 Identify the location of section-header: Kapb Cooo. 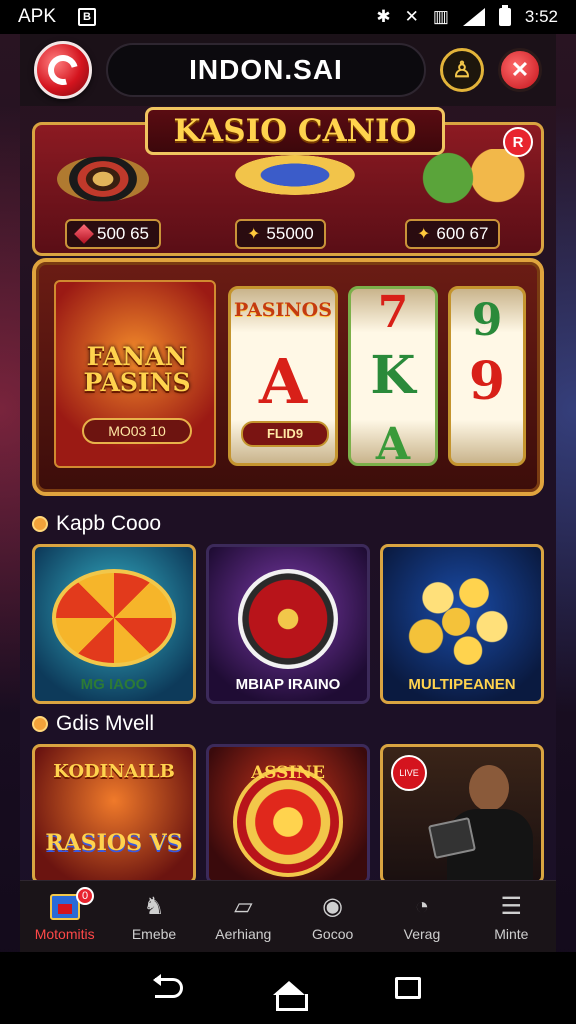
(96, 524).